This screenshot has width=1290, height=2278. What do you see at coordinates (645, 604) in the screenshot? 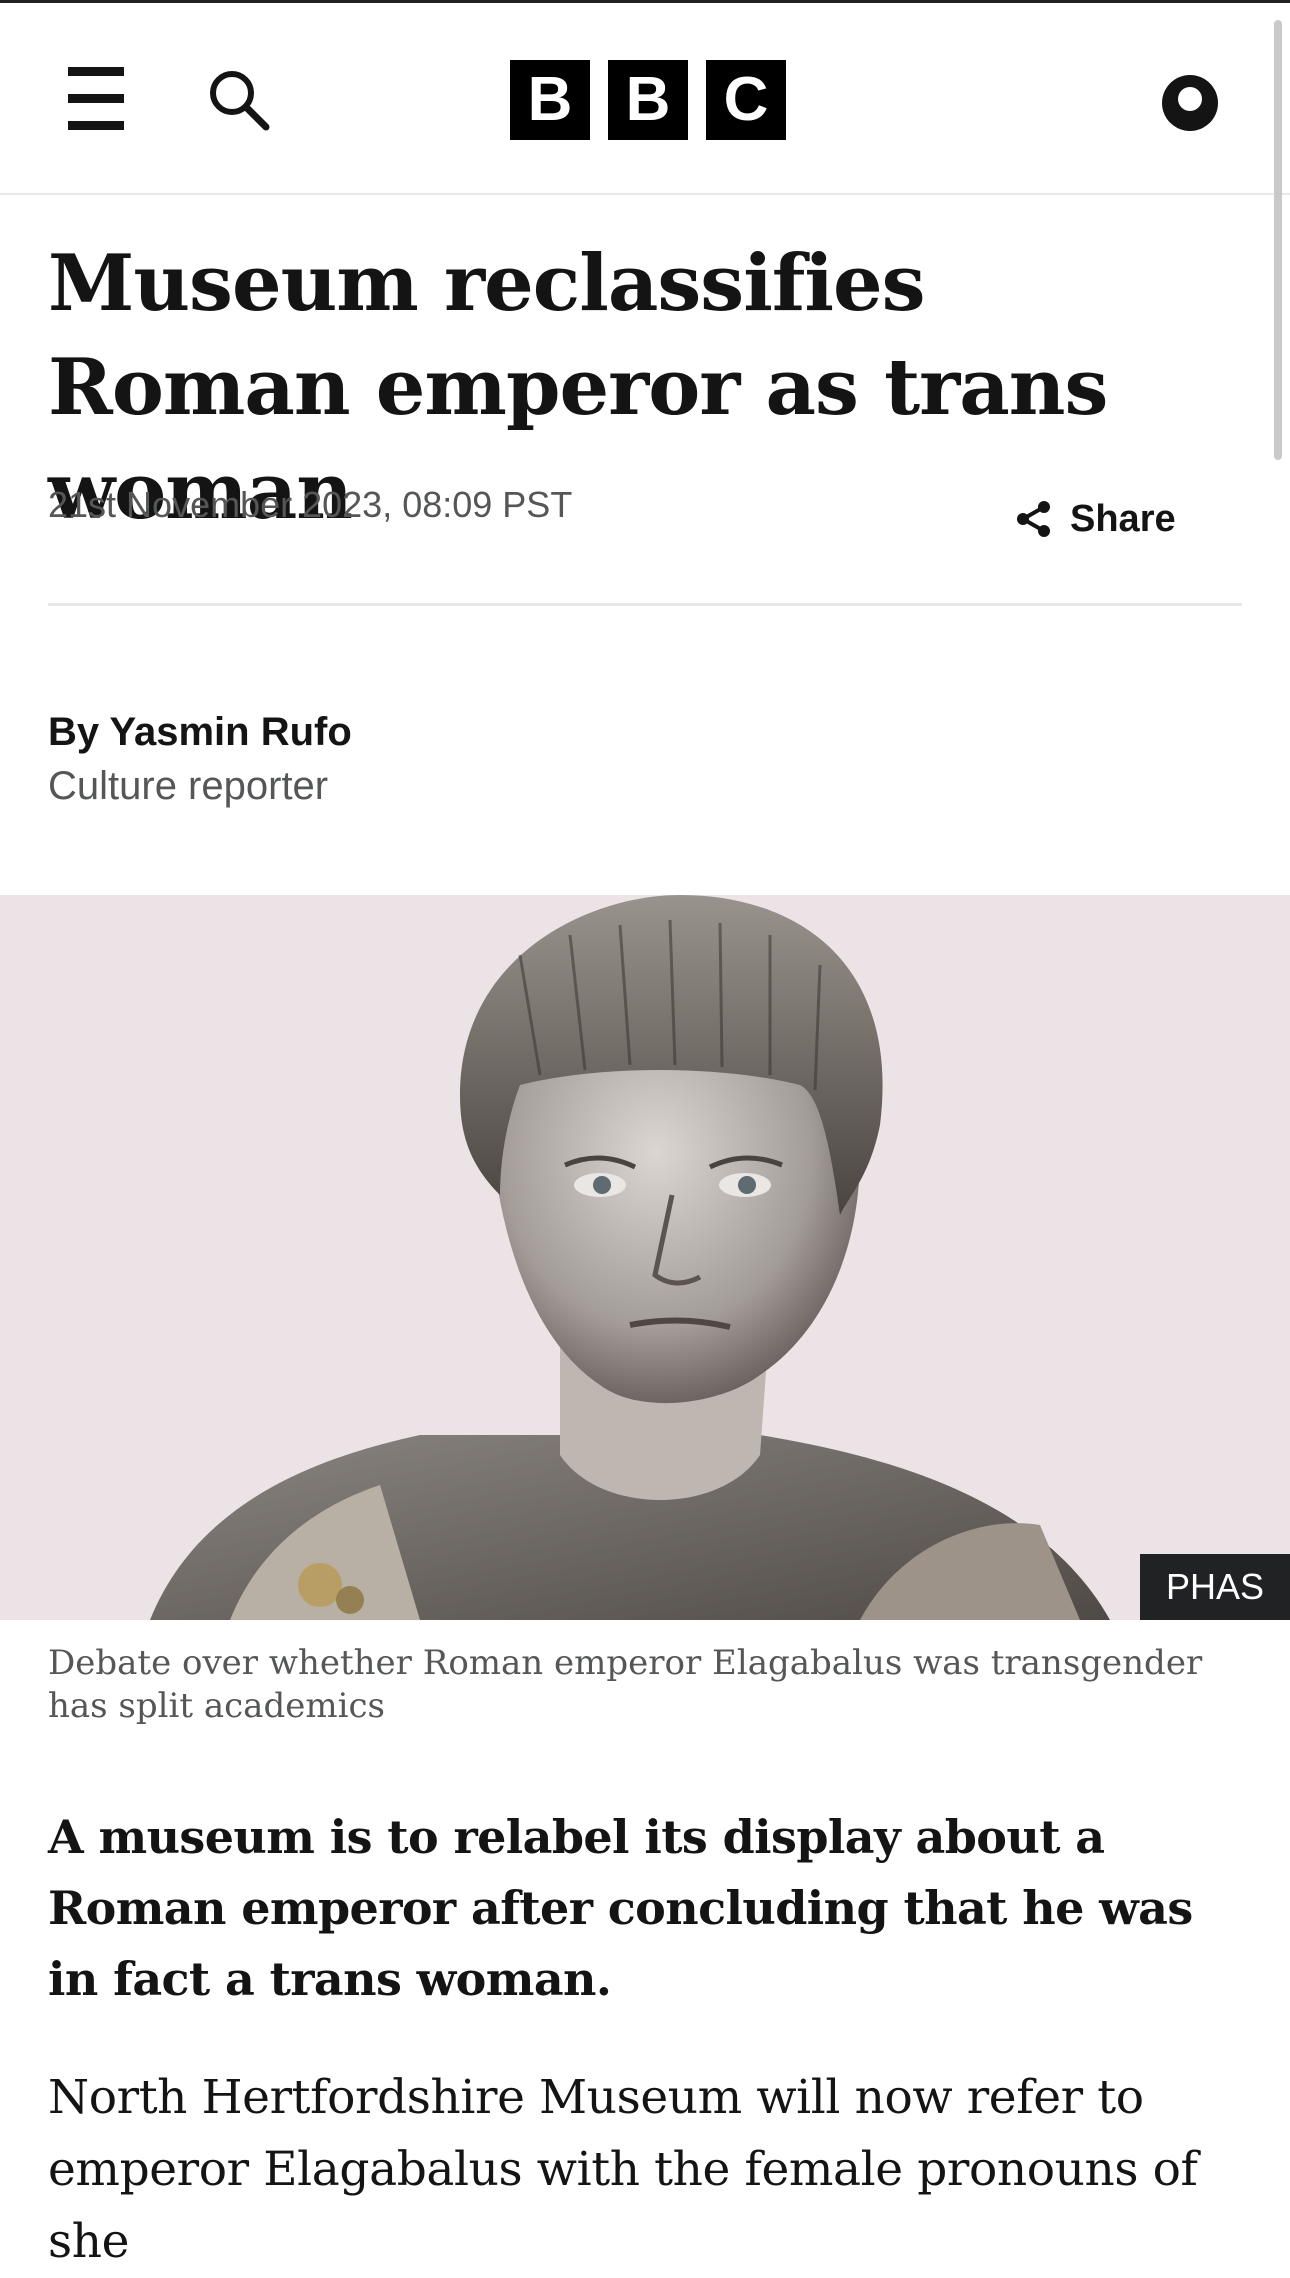
I see `header-divider` at bounding box center [645, 604].